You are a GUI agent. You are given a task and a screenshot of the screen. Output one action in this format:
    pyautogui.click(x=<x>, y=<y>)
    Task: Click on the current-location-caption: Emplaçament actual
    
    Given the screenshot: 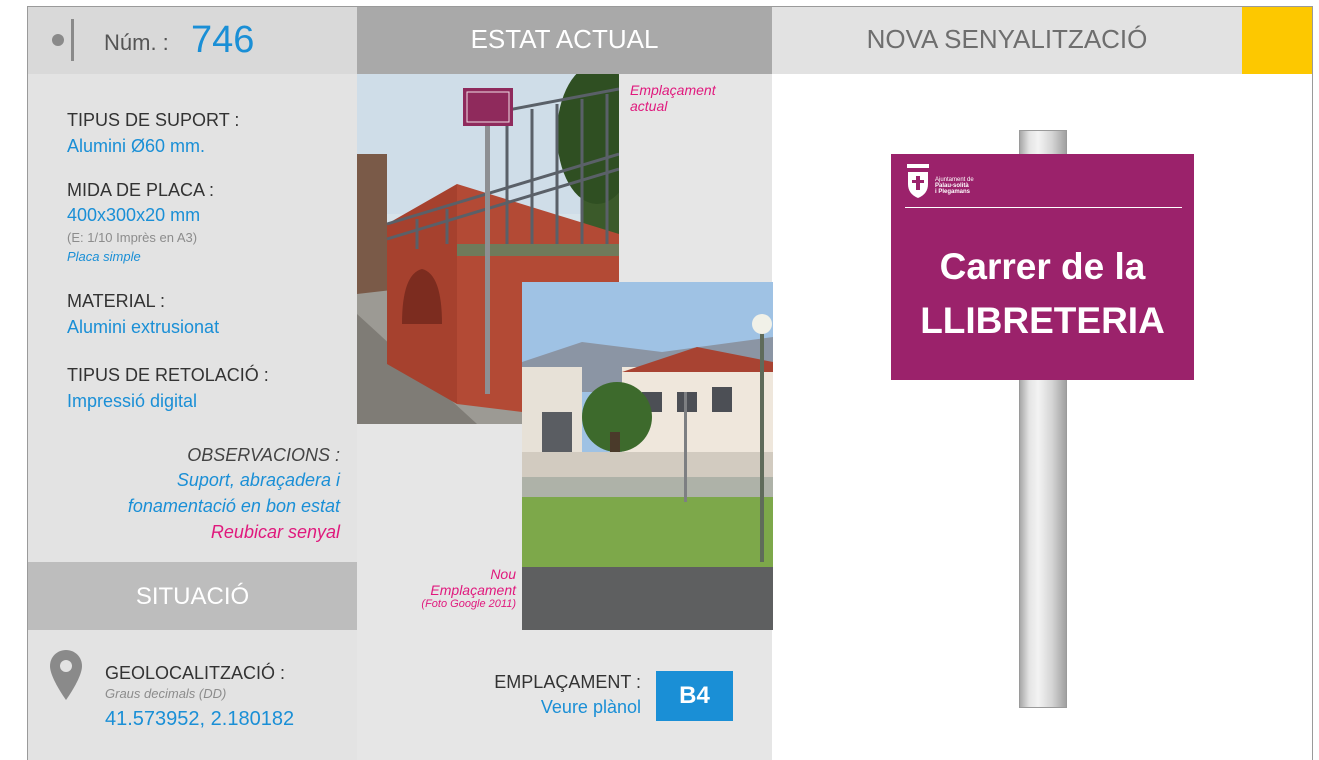 What is the action you would take?
    pyautogui.click(x=673, y=98)
    